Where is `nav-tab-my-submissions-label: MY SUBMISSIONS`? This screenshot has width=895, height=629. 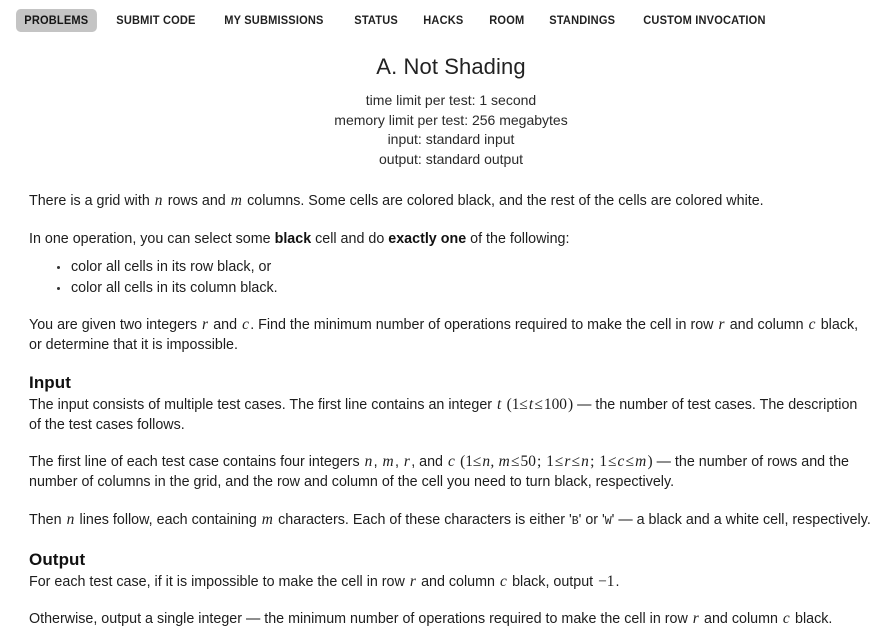
nav-tab-my-submissions-label: MY SUBMISSIONS is located at coordinates (274, 20).